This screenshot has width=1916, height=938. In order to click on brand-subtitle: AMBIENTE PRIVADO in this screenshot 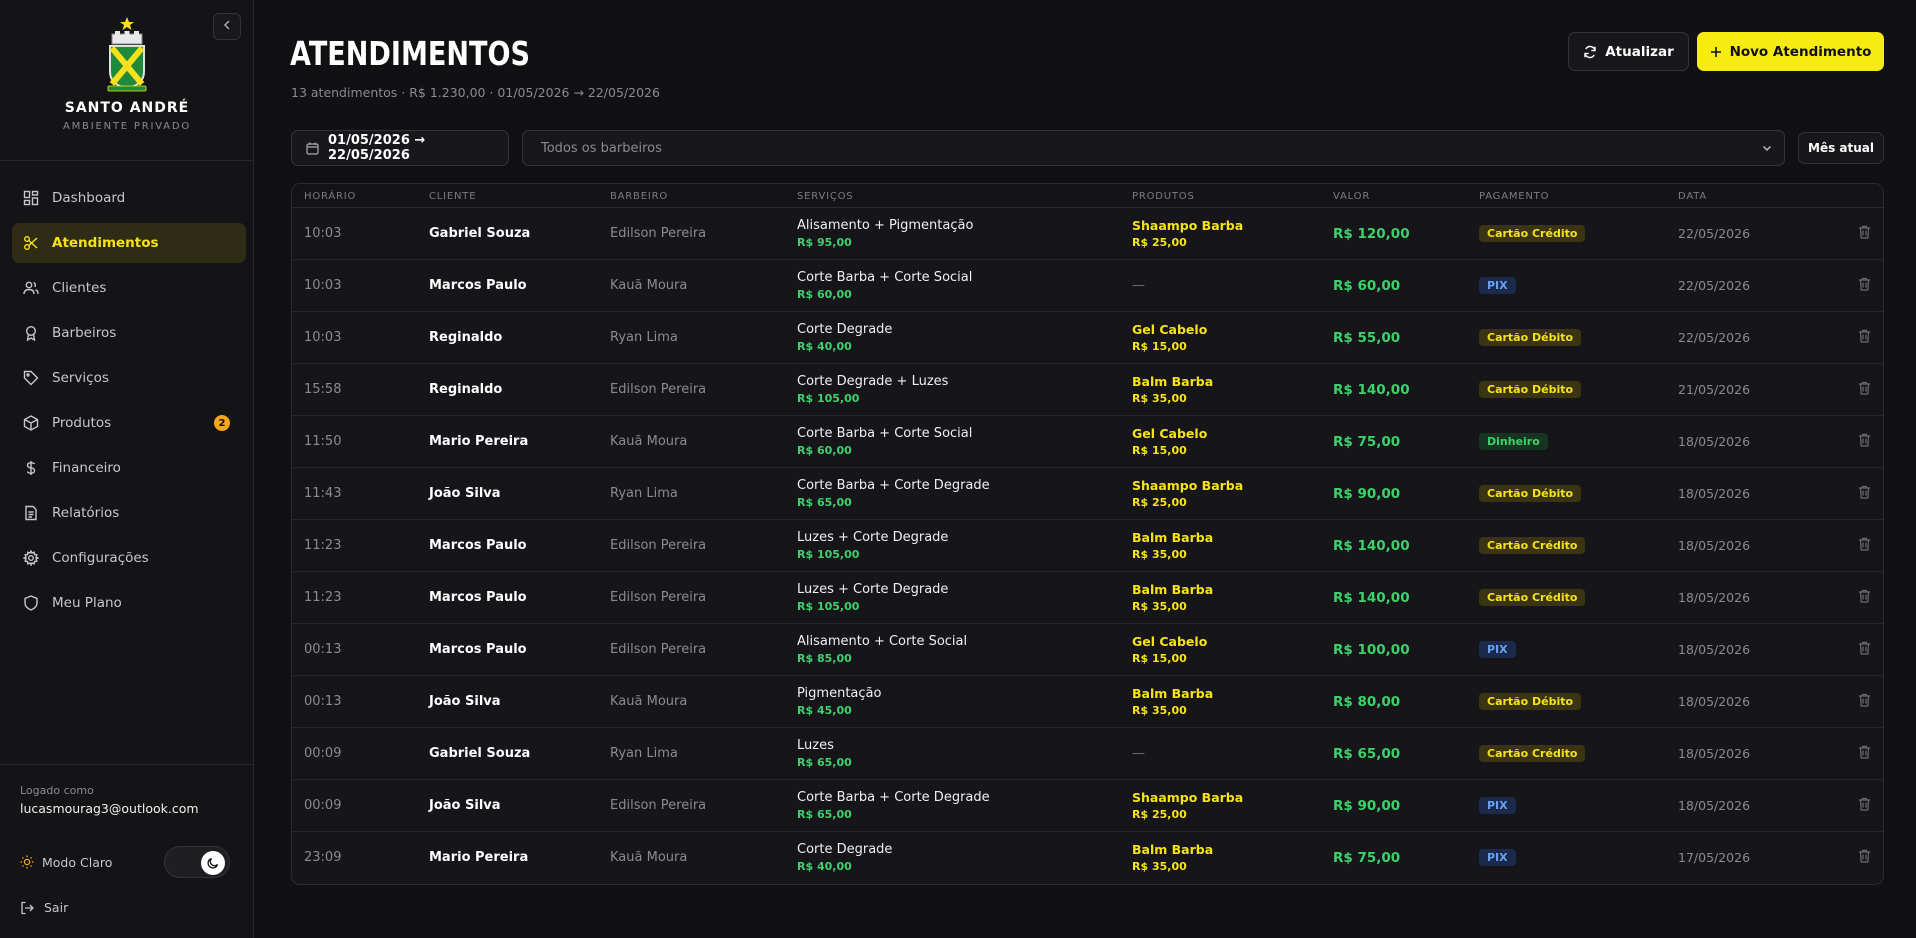, I will do `click(127, 126)`.